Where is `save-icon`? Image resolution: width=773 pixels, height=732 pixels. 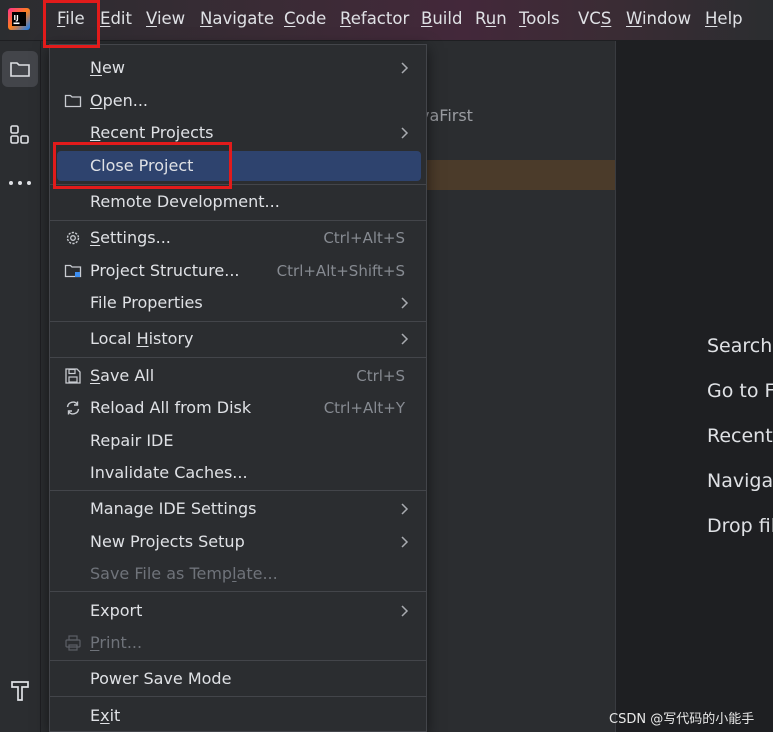
save-icon is located at coordinates (73, 376).